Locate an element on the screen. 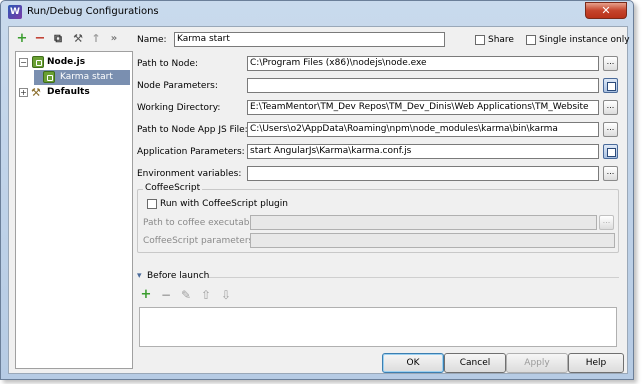 The image size is (644, 384). expand-expander-icon: + is located at coordinates (23, 92).